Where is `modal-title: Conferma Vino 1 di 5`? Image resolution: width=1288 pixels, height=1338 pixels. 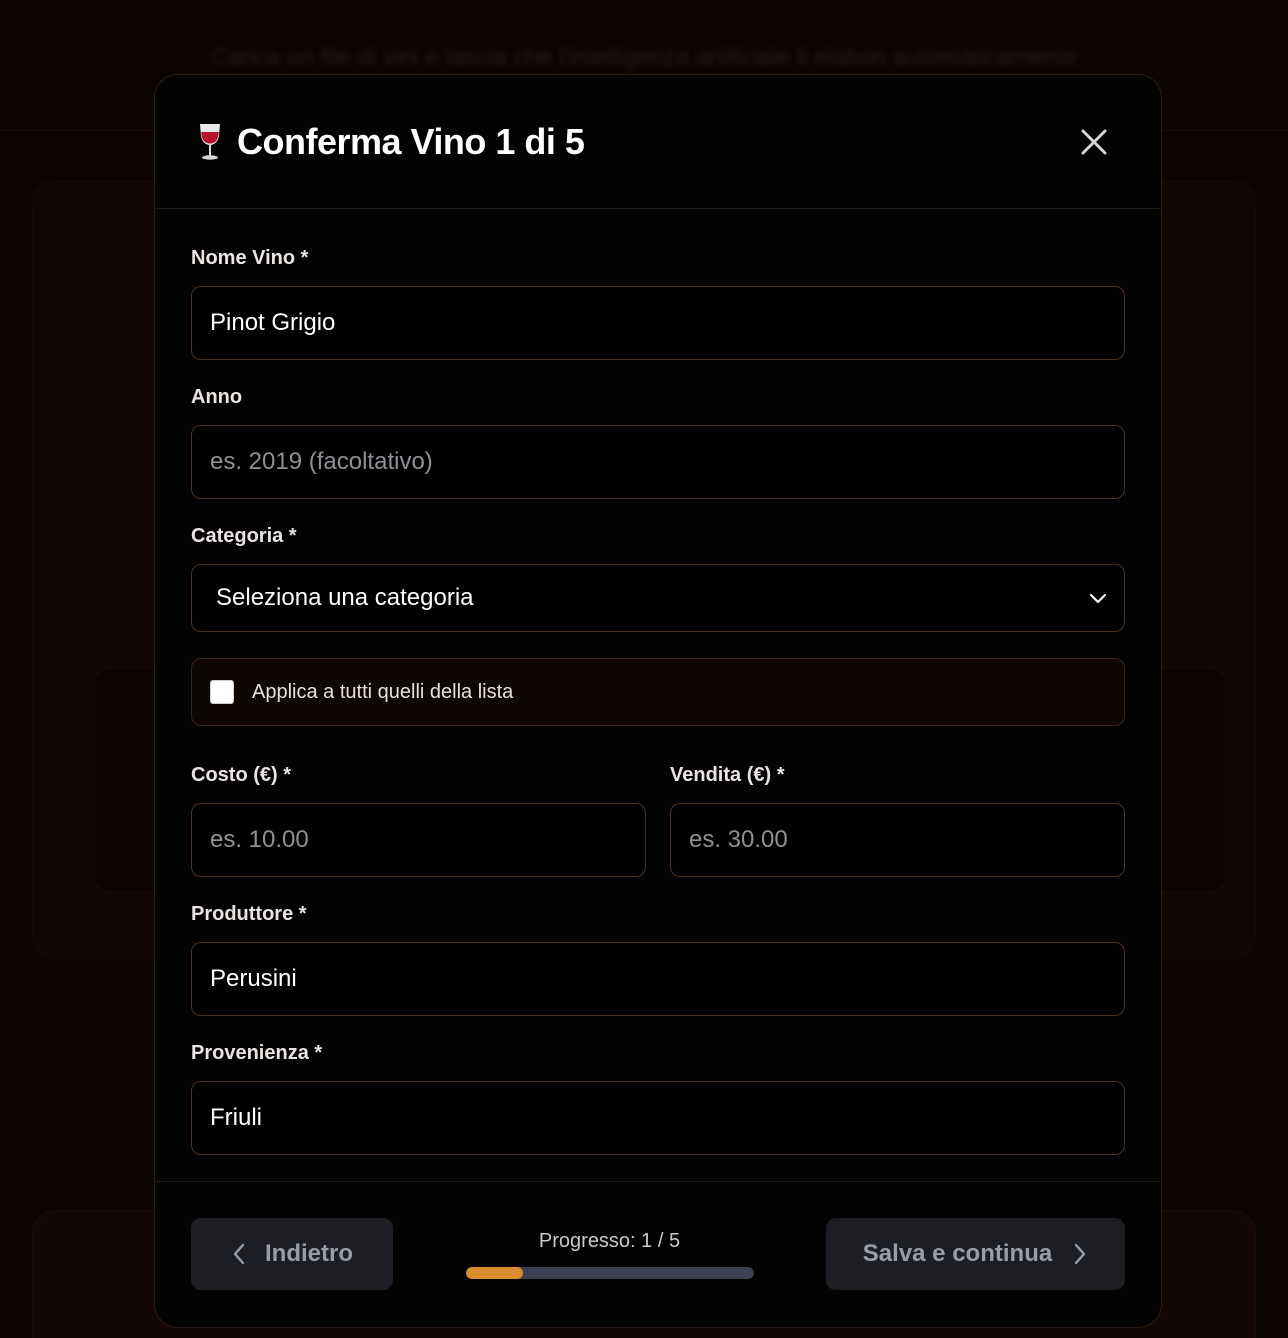 modal-title: Conferma Vino 1 di 5 is located at coordinates (390, 141).